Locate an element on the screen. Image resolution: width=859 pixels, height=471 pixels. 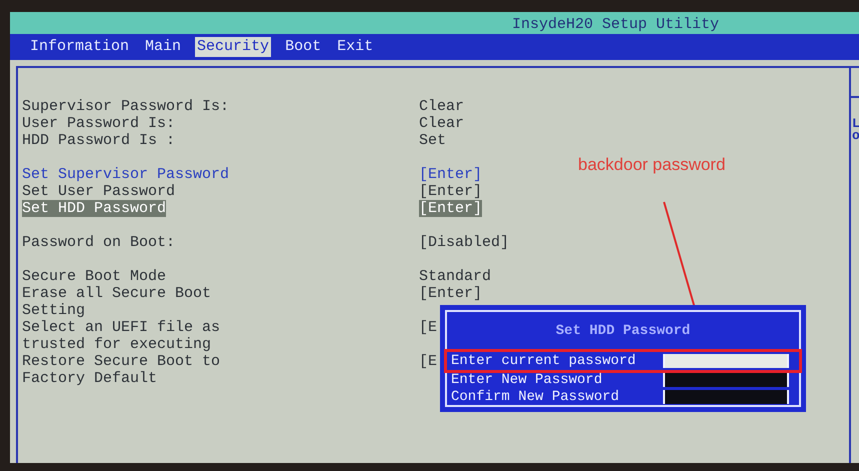
setting-label: Set User Password is located at coordinates (99, 191).